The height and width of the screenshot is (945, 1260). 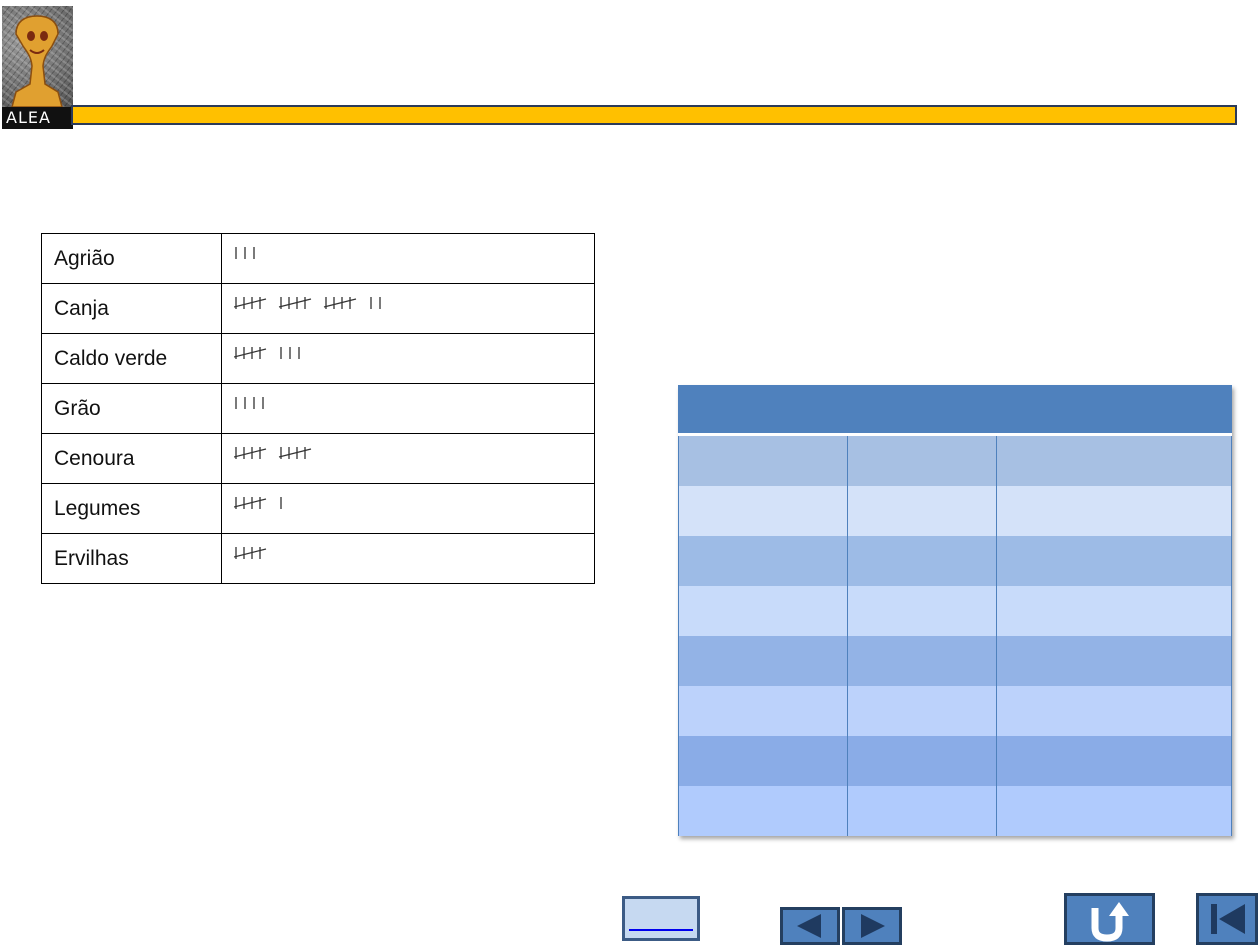 I want to click on logo-text: ALEA, so click(x=37, y=118).